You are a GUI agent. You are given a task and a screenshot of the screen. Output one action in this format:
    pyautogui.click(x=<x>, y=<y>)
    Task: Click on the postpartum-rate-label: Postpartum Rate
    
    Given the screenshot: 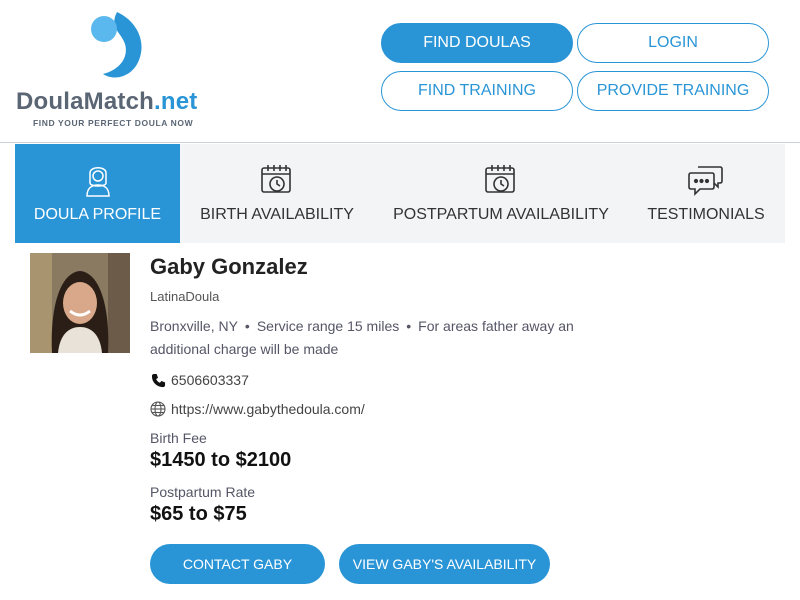 What is the action you would take?
    pyautogui.click(x=203, y=492)
    